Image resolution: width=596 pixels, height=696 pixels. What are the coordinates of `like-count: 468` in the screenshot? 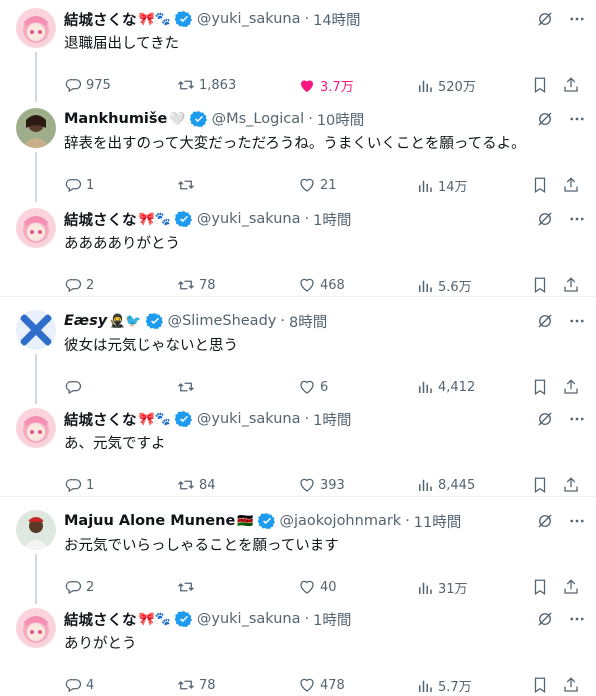 It's located at (332, 285).